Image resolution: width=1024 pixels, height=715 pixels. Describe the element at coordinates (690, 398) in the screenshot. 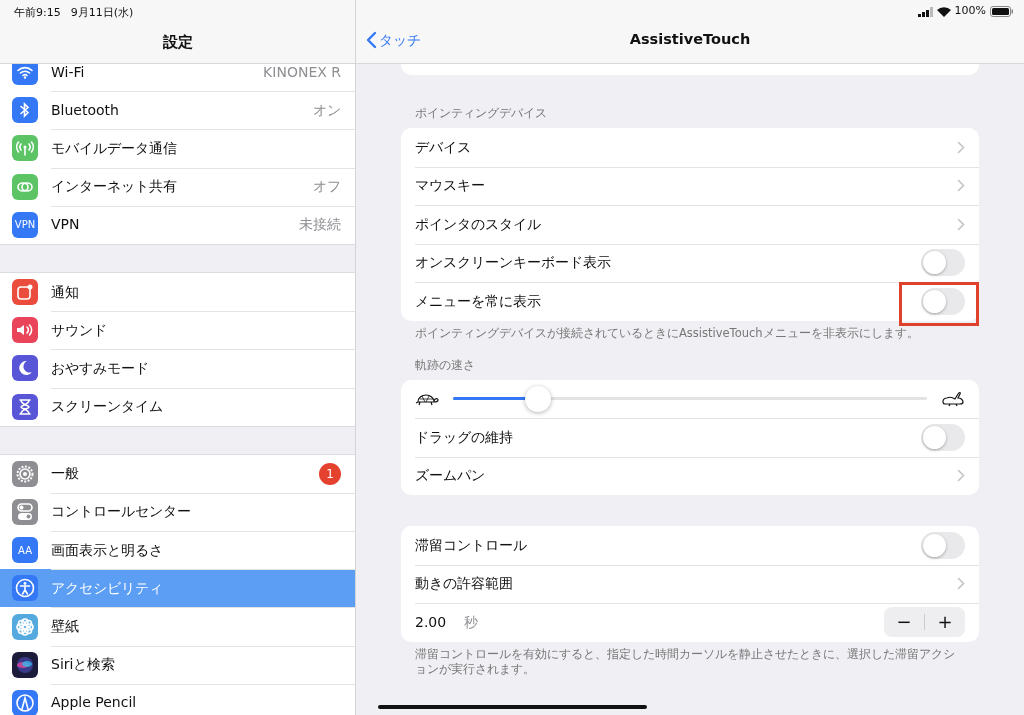

I see `speed-slider` at that location.